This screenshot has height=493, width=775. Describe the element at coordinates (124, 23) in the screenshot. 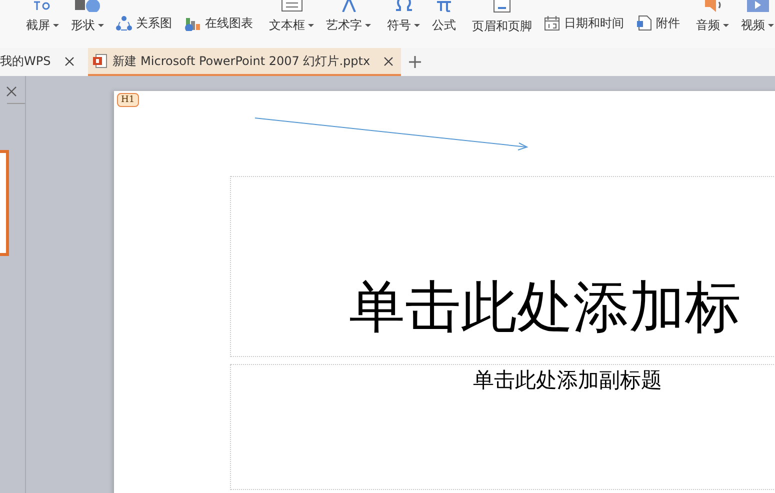

I see `cycle-icon` at that location.